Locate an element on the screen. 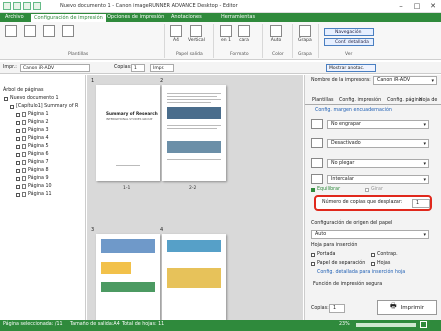  printer-name-select: Canon iR-ADV ▾ is located at coordinates (405, 80).